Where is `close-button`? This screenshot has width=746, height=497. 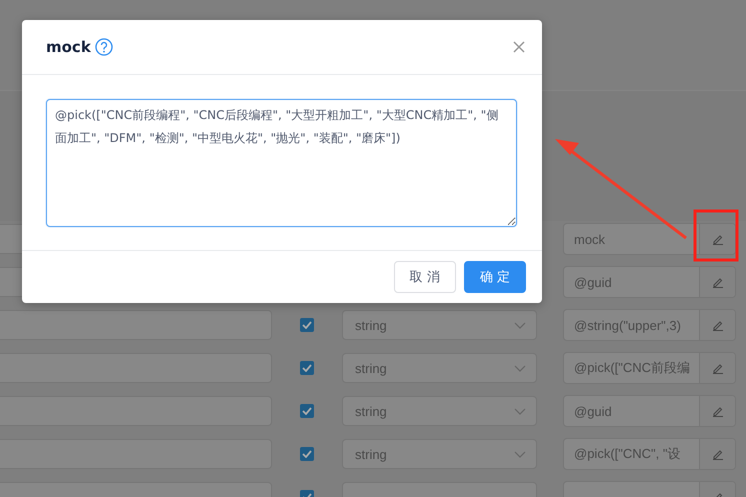
close-button is located at coordinates (519, 47).